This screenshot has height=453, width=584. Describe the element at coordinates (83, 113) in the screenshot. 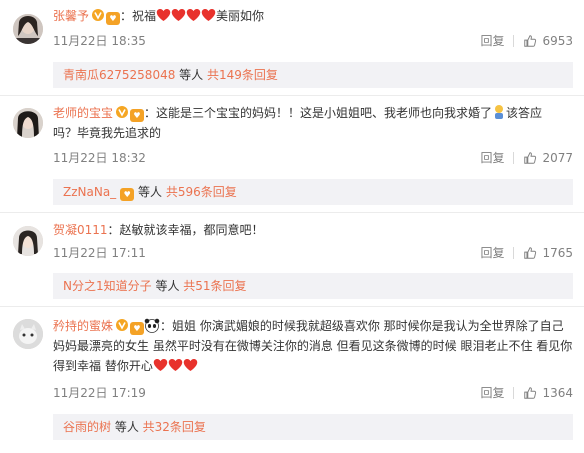

I see `username: 老师的宝宝` at that location.